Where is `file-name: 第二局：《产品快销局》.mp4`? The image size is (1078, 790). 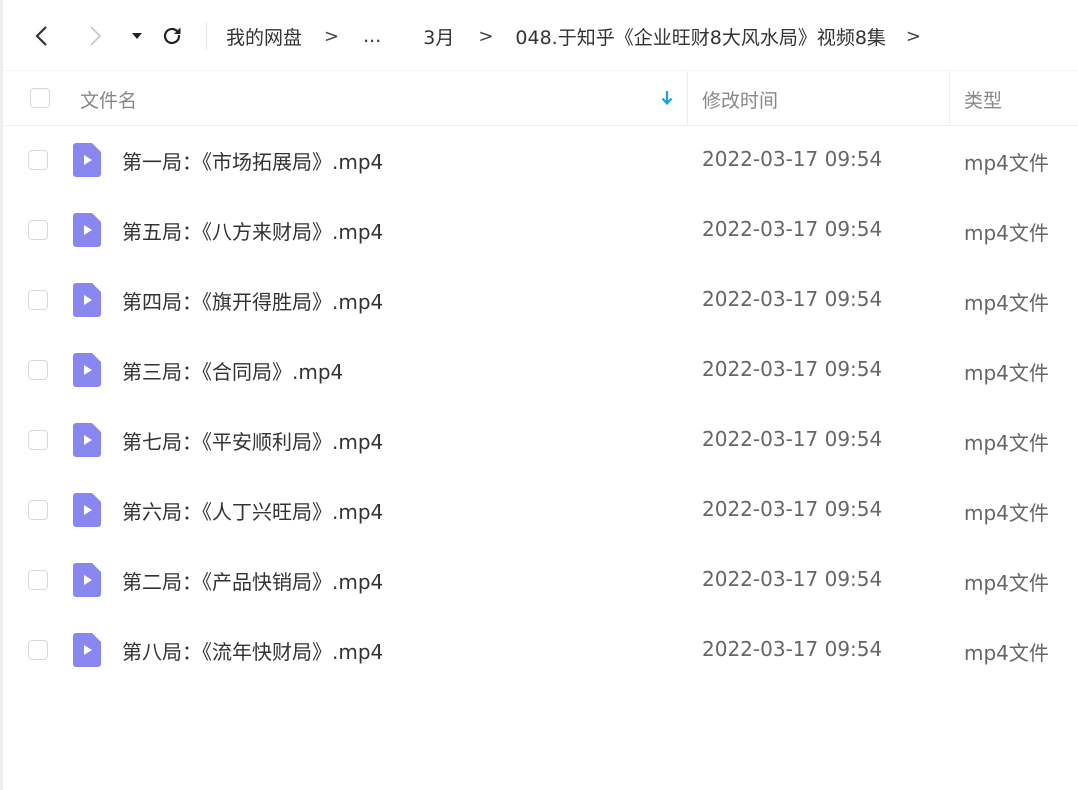 file-name: 第二局：《产品快销局》.mp4 is located at coordinates (252, 580).